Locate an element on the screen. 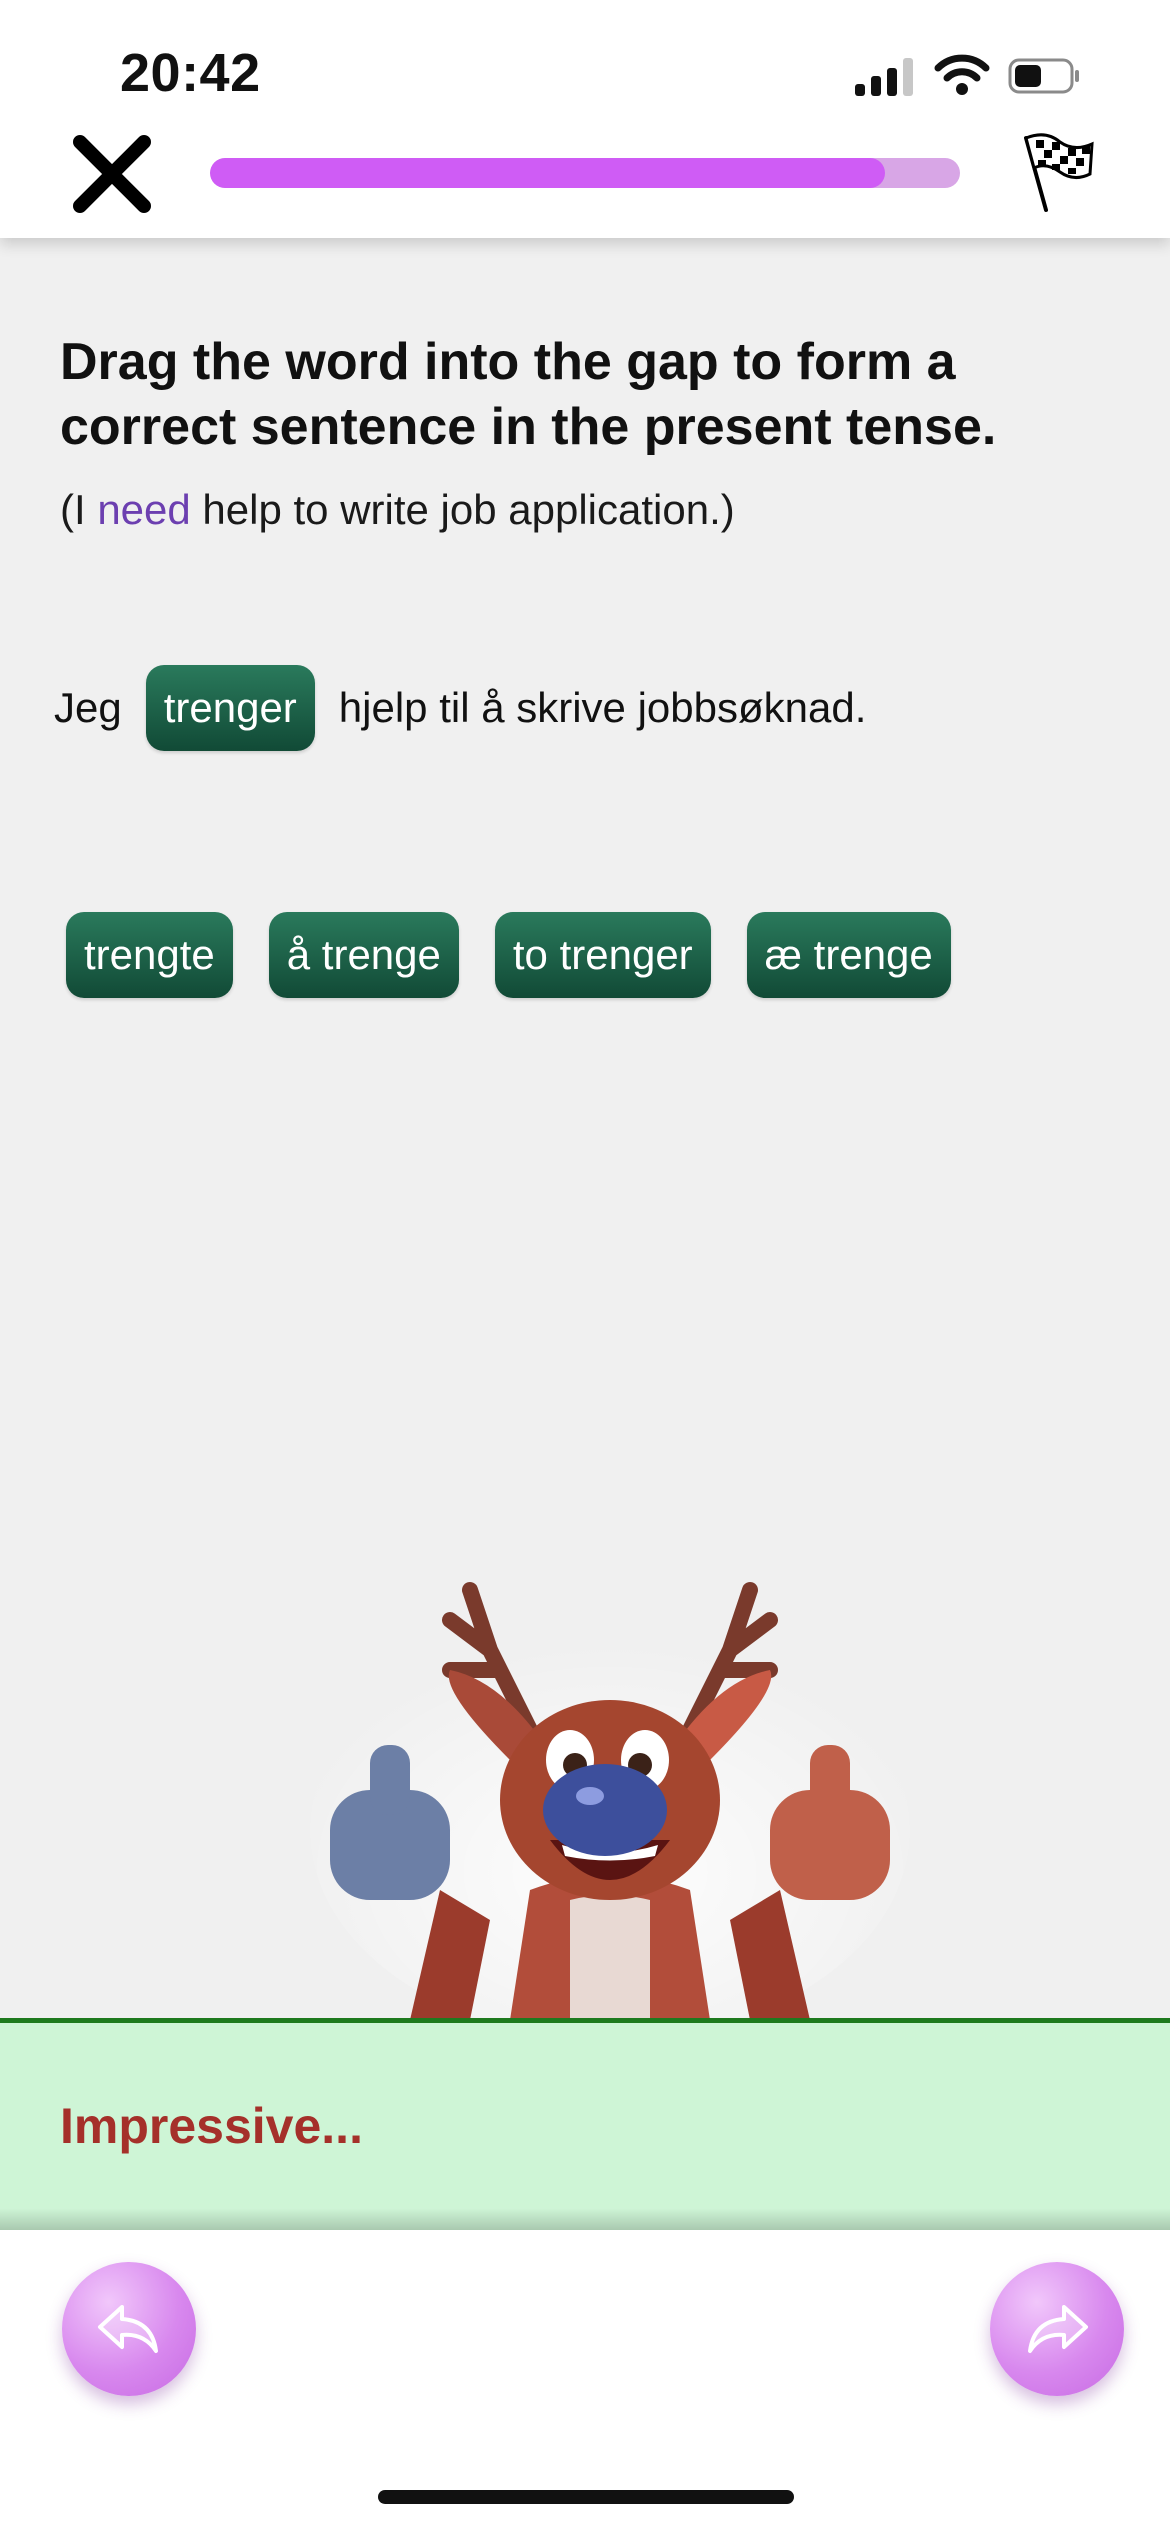 Image resolution: width=1170 pixels, height=2532 pixels. close-icon is located at coordinates (112, 174).